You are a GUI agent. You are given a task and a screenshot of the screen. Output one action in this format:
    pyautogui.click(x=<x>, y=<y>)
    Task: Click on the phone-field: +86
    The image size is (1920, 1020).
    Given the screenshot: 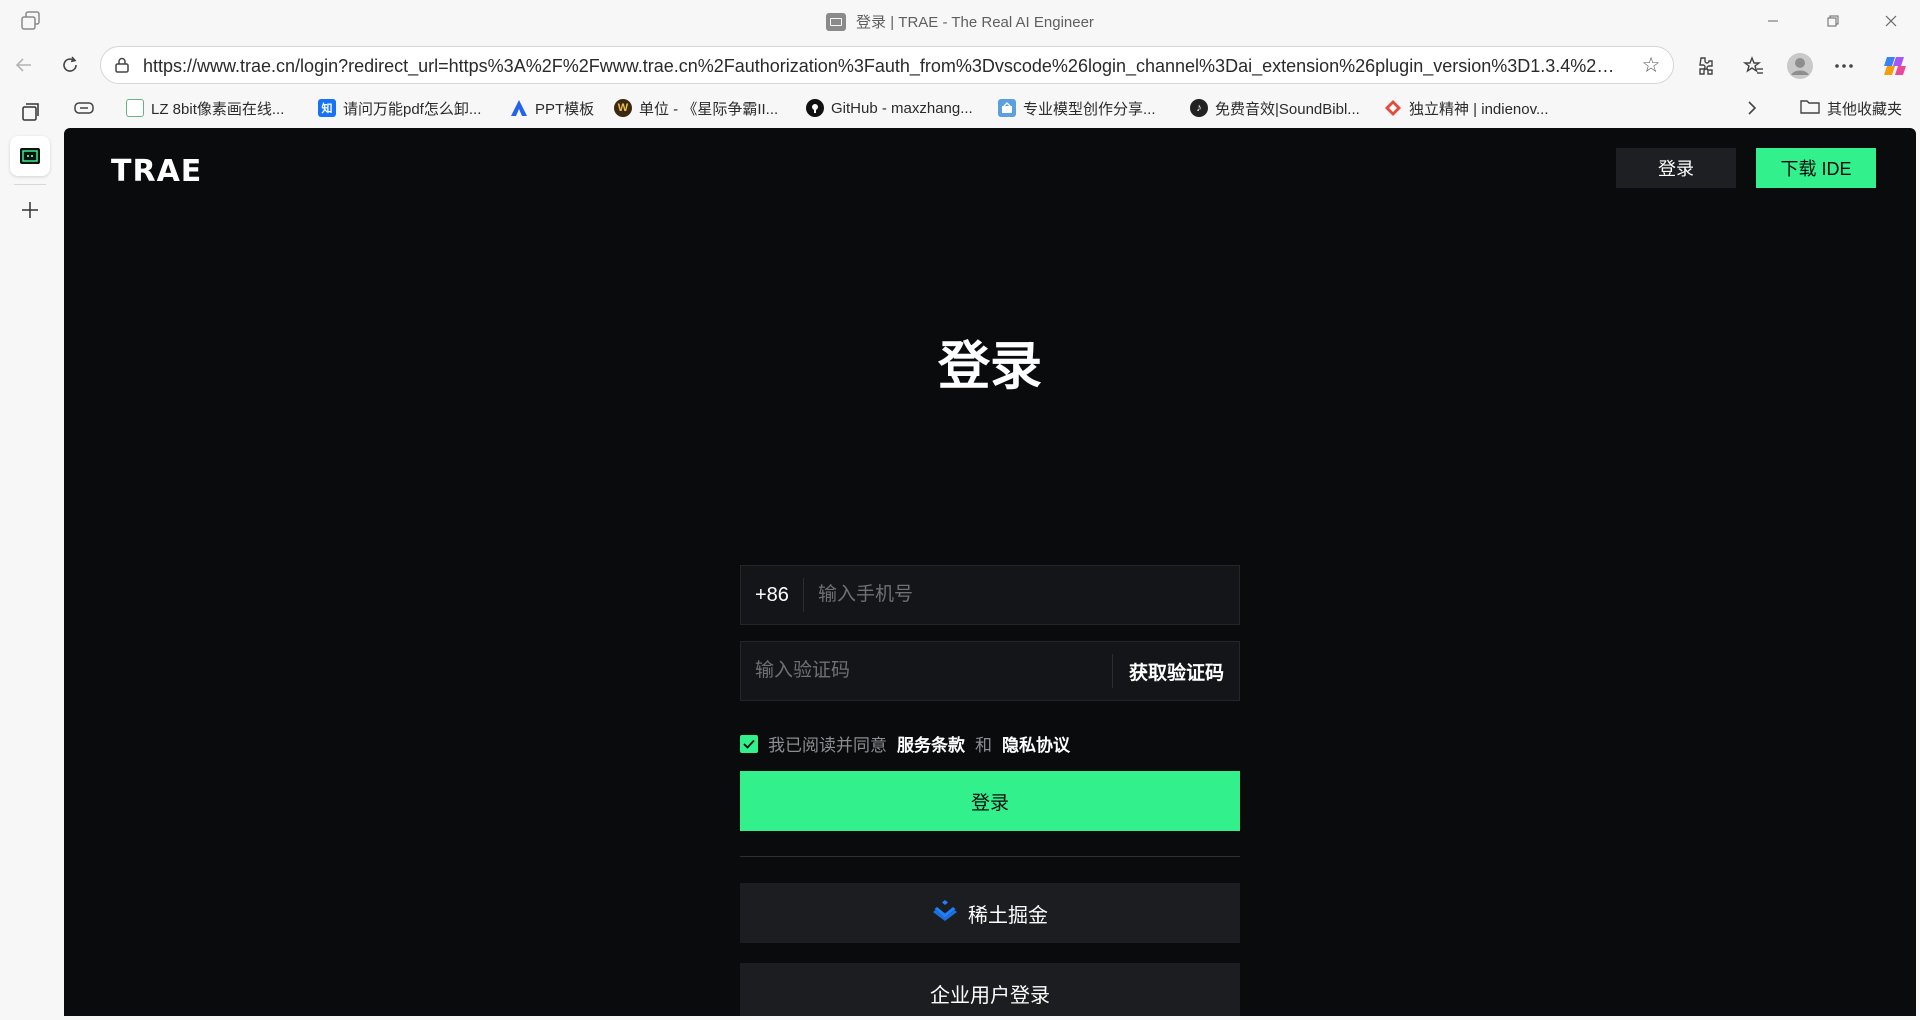 What is the action you would take?
    pyautogui.click(x=990, y=595)
    